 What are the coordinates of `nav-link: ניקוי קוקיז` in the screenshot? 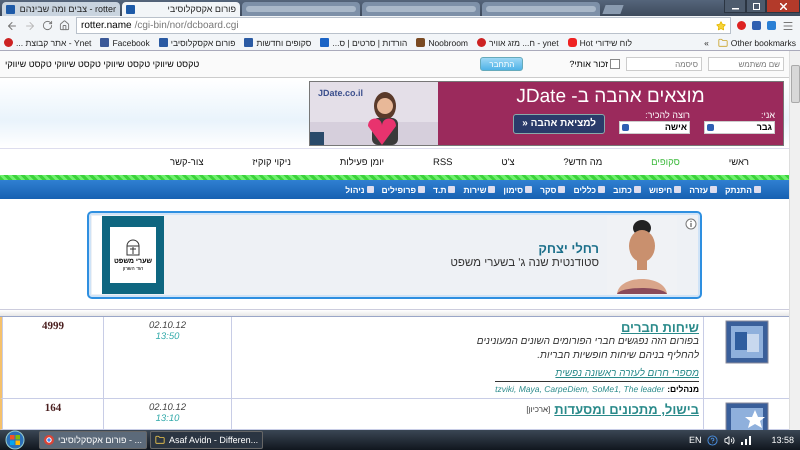 It's located at (271, 162).